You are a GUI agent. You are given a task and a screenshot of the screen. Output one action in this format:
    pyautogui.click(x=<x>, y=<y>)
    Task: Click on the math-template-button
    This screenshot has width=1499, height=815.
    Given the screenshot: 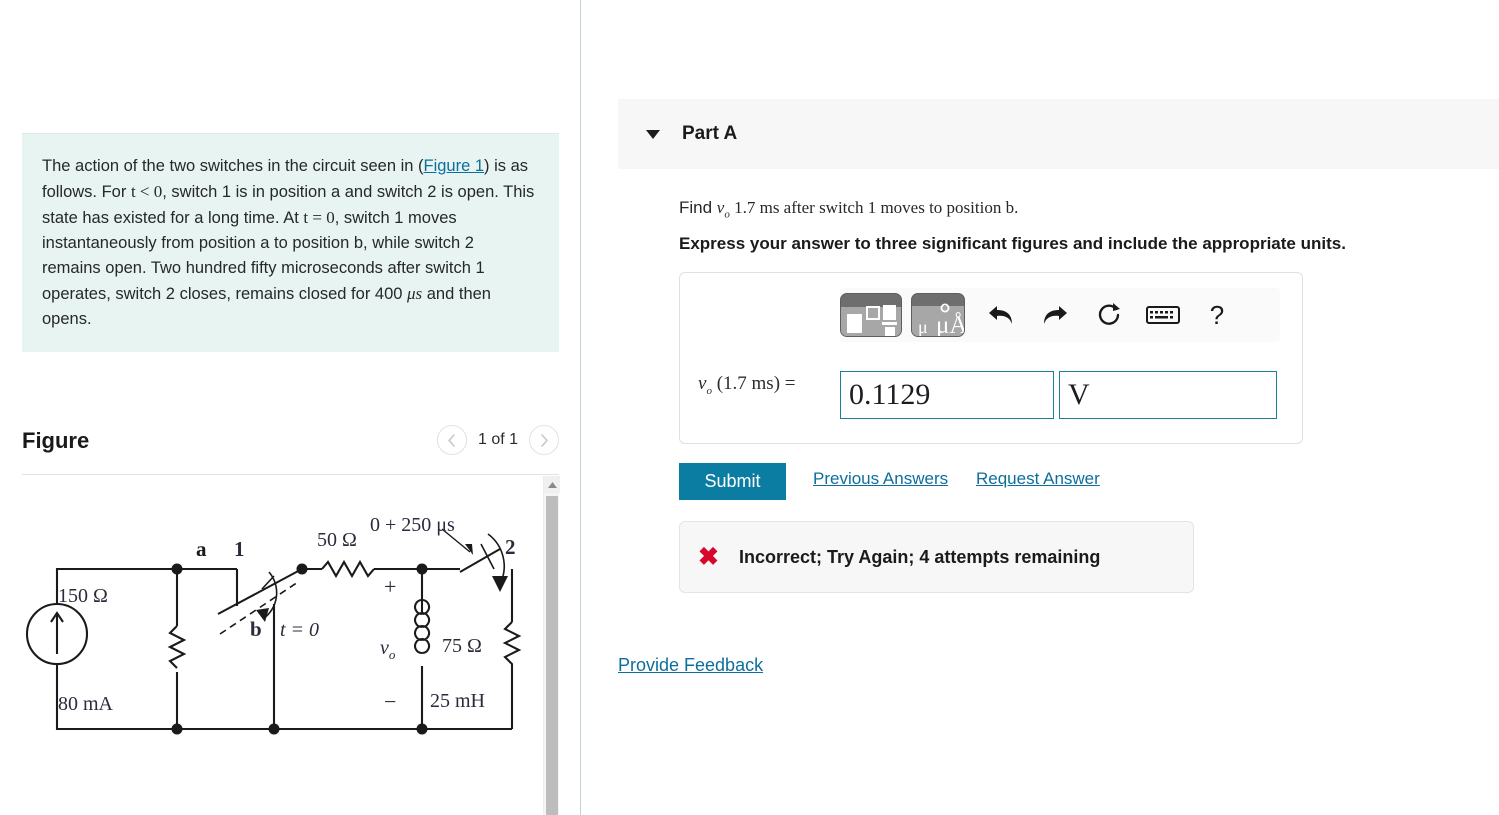 What is the action you would take?
    pyautogui.click(x=871, y=315)
    